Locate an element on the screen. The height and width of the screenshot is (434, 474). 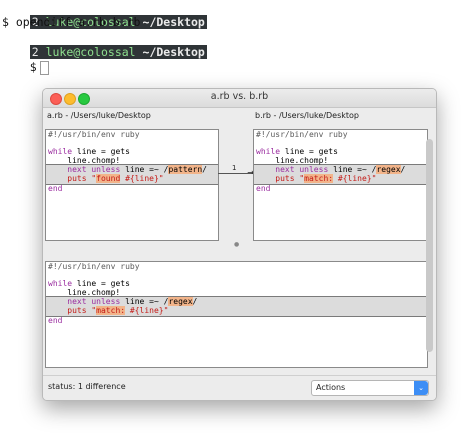
window-title: a.rb vs. b.rb is located at coordinates (239, 96).